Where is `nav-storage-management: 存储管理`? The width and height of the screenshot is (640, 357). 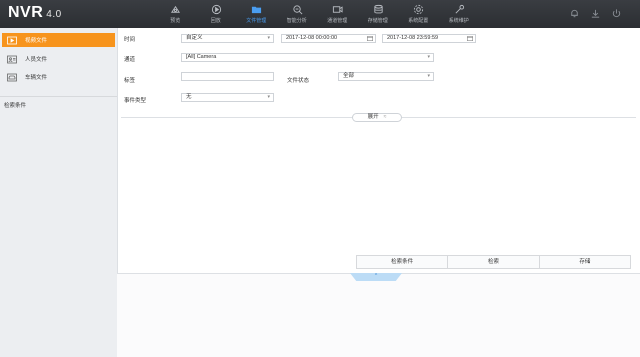 nav-storage-management: 存储管理 is located at coordinates (378, 14).